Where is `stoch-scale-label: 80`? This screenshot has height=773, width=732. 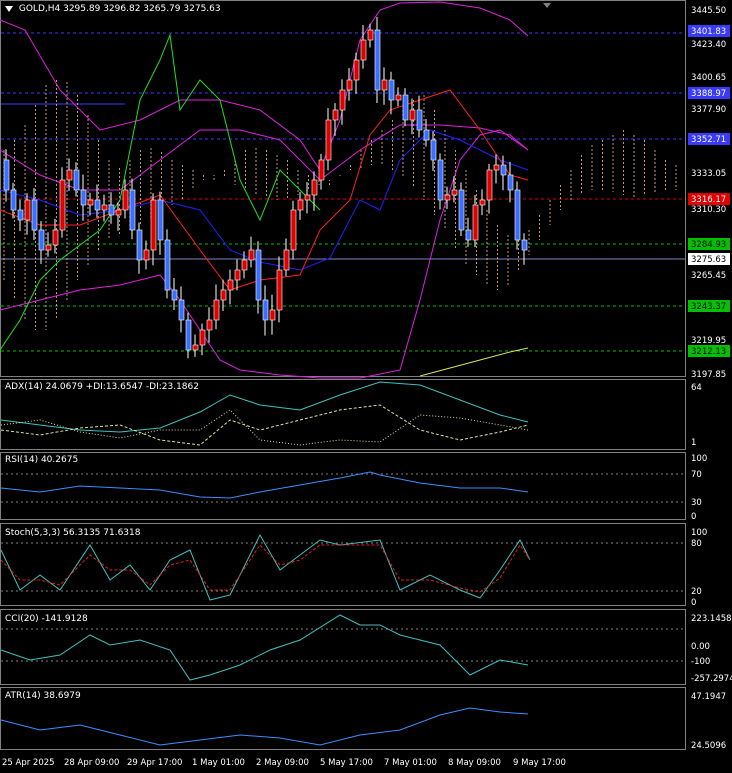
stoch-scale-label: 80 is located at coordinates (696, 544).